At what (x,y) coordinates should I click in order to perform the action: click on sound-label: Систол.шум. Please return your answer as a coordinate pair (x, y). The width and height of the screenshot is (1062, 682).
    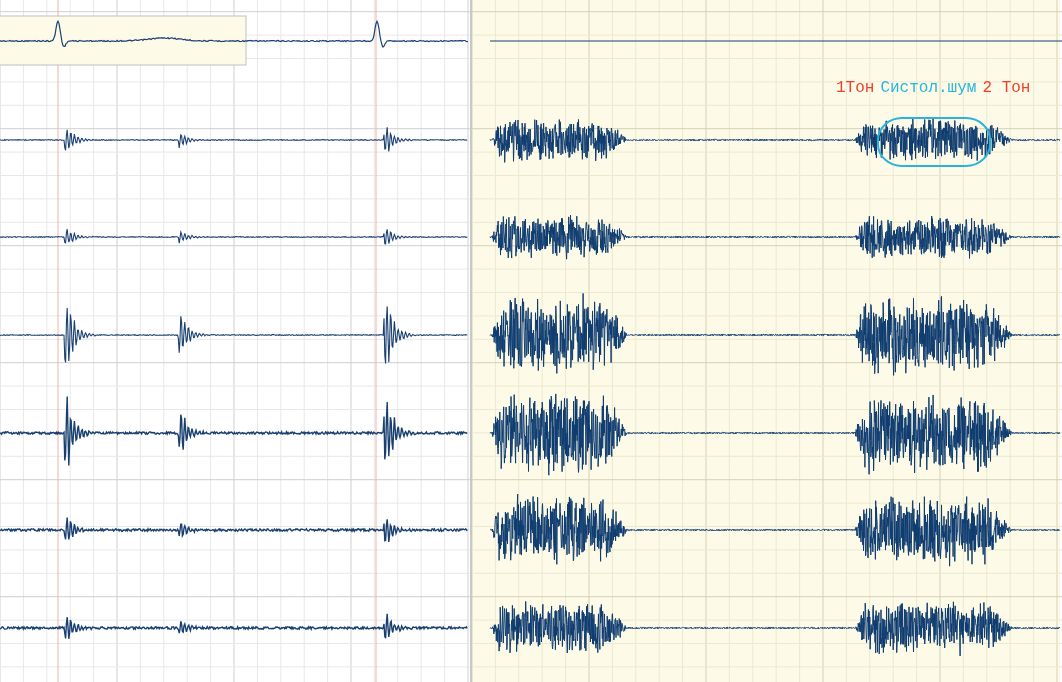
    Looking at the image, I should click on (928, 88).